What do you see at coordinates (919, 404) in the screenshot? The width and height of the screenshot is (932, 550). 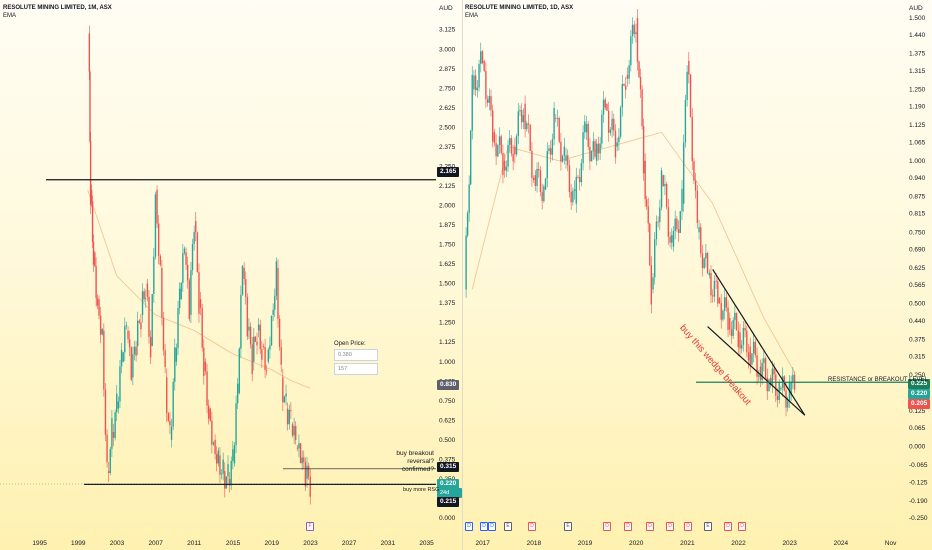 I see `price-tag-prev: 0.205` at bounding box center [919, 404].